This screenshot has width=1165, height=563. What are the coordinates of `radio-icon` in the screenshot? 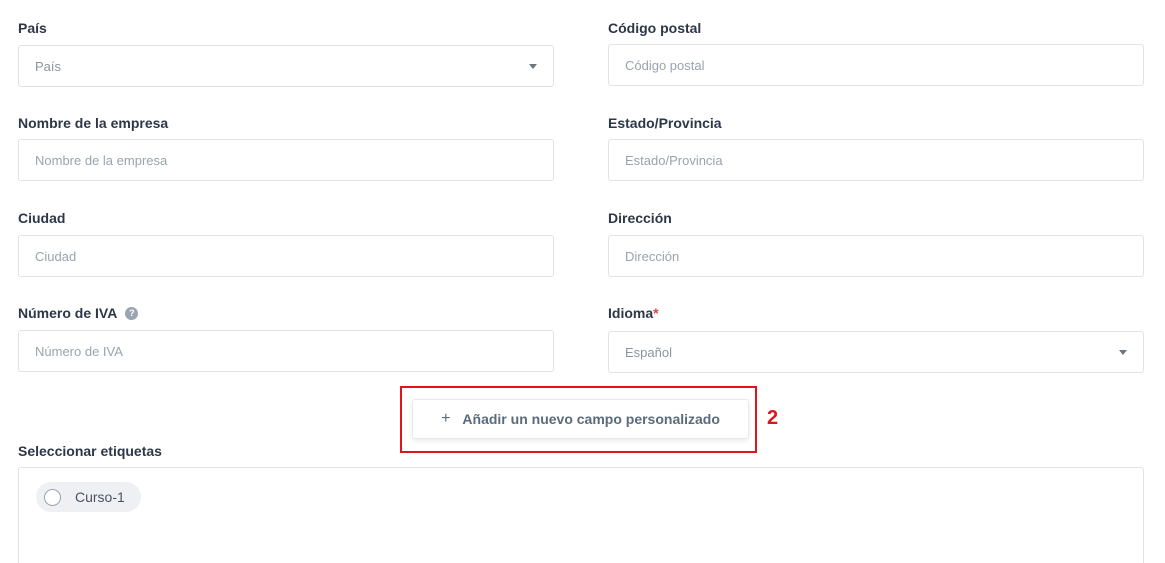 It's located at (52, 497).